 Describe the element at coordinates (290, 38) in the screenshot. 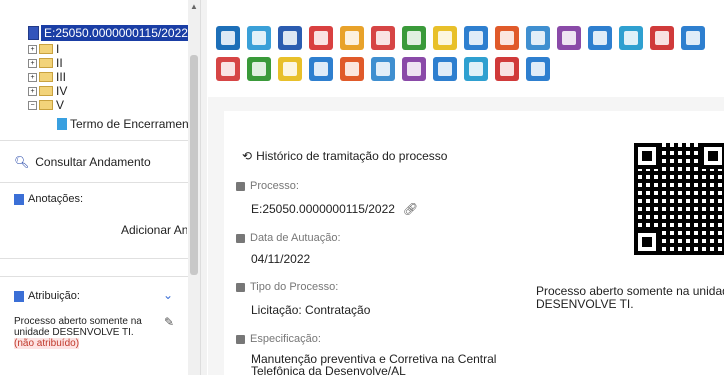

I see `relacionamento-button` at that location.